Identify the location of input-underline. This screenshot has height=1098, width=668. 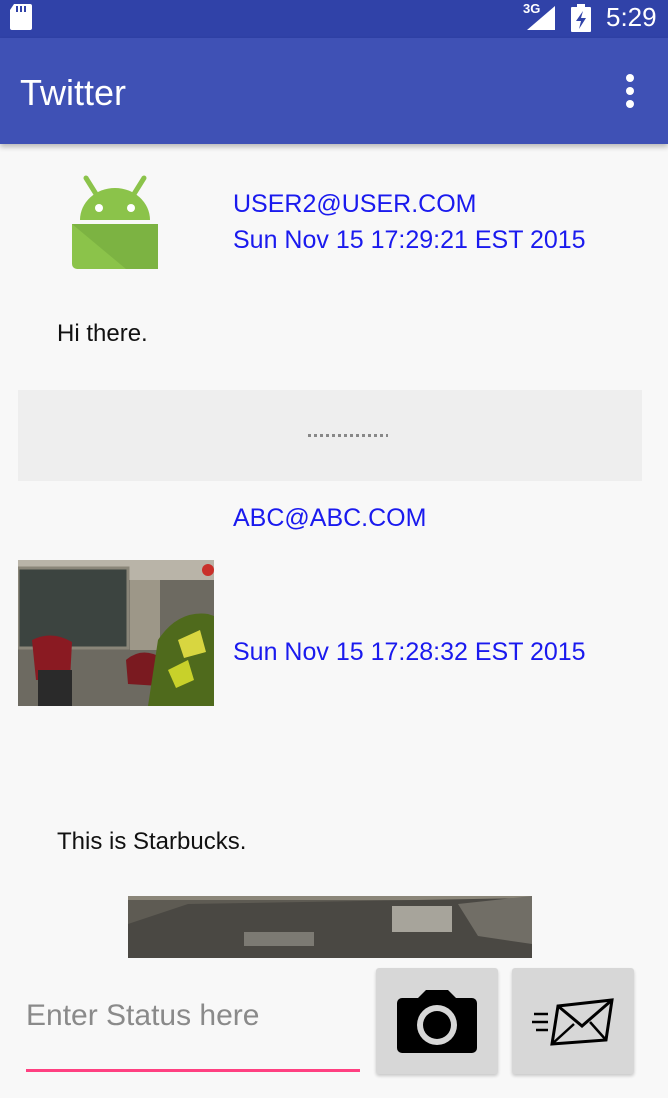
(193, 1070).